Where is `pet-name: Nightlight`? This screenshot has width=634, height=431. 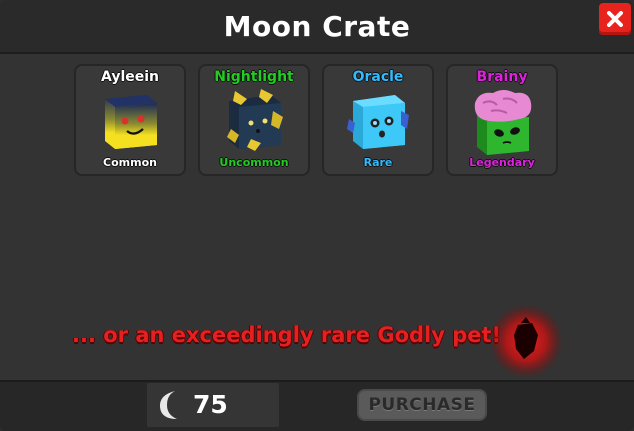
pet-name: Nightlight is located at coordinates (254, 77).